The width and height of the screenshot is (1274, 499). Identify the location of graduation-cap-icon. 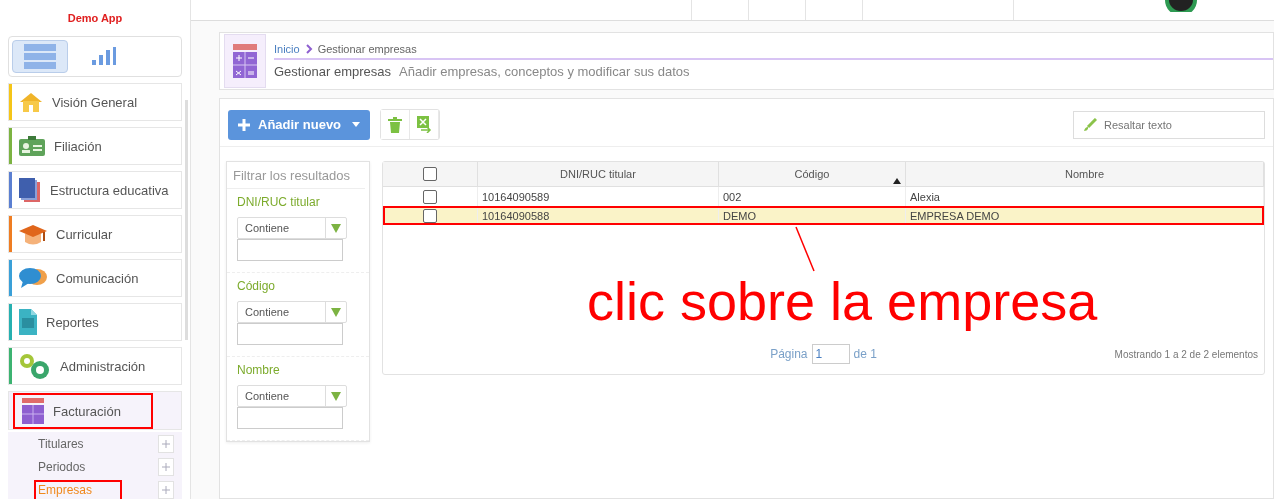
(33, 234).